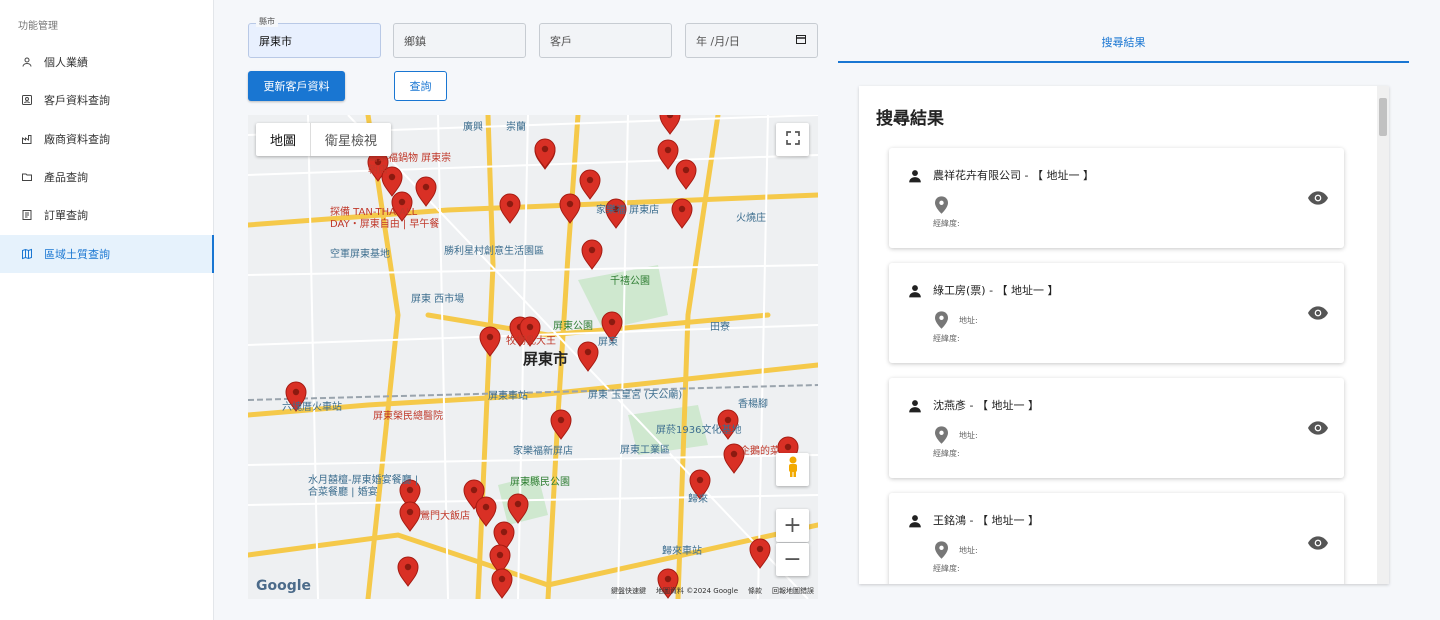 The width and height of the screenshot is (1440, 620). Describe the element at coordinates (910, 119) in the screenshot. I see `results-title: 搜尋結果` at that location.